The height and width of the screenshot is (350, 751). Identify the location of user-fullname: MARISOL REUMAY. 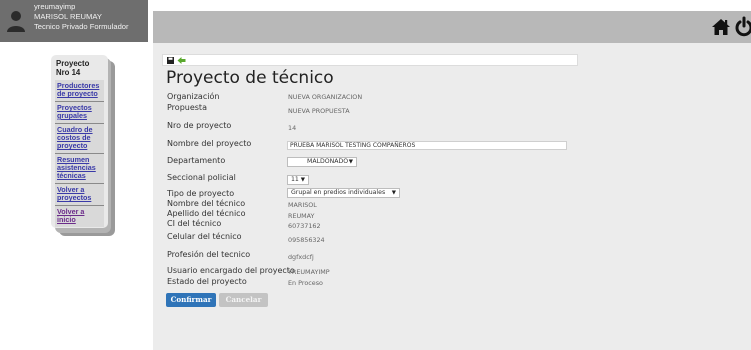
(68, 16).